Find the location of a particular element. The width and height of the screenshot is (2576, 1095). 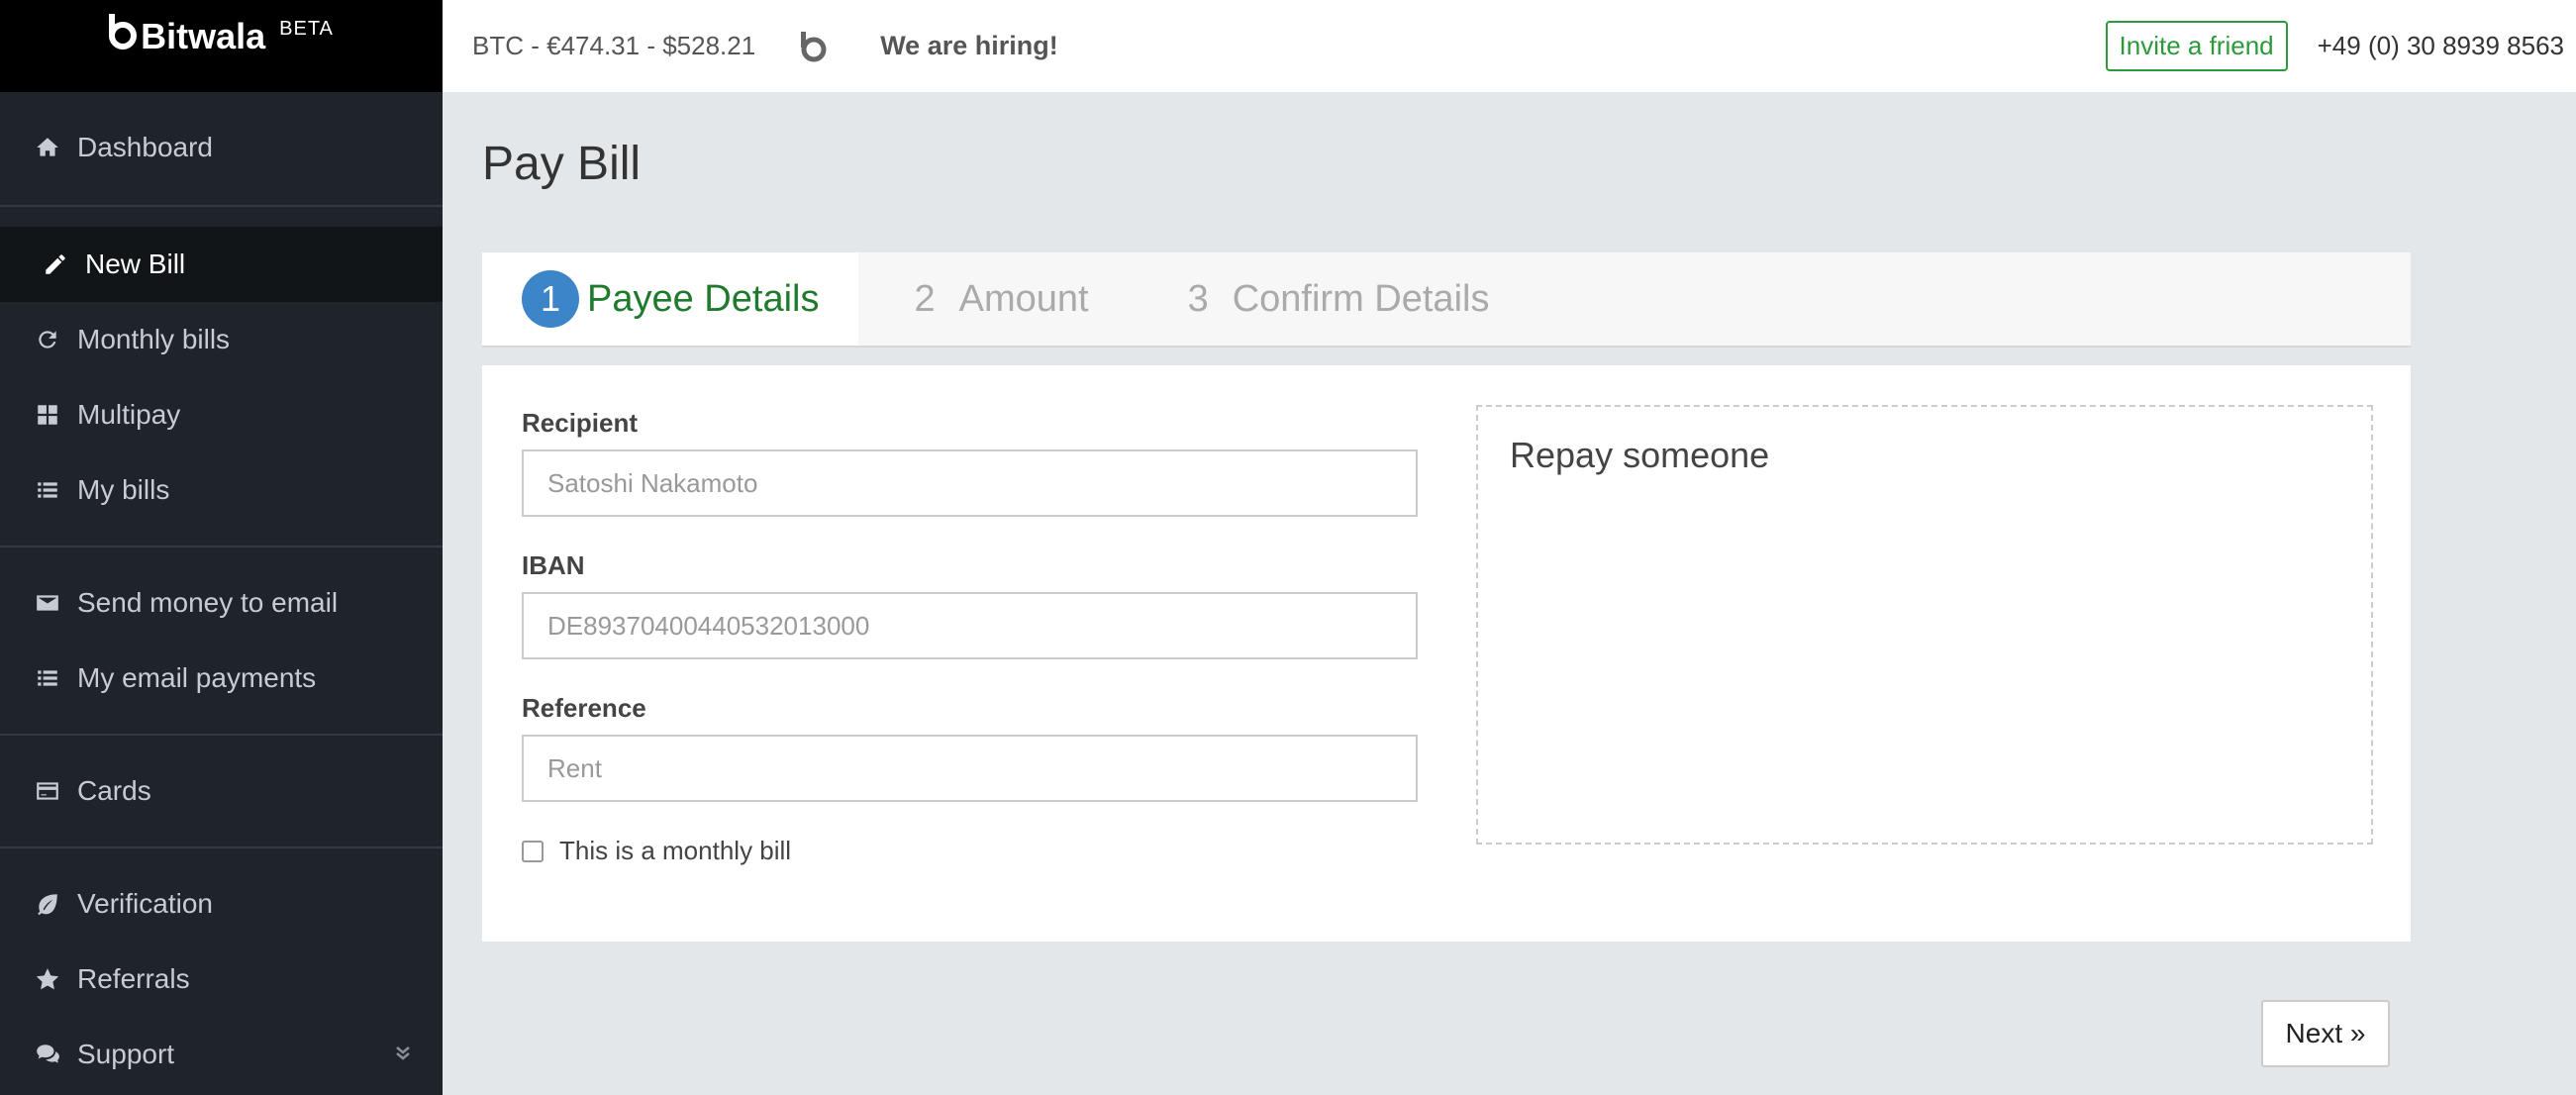

chevron-double-down-icon is located at coordinates (403, 1054).